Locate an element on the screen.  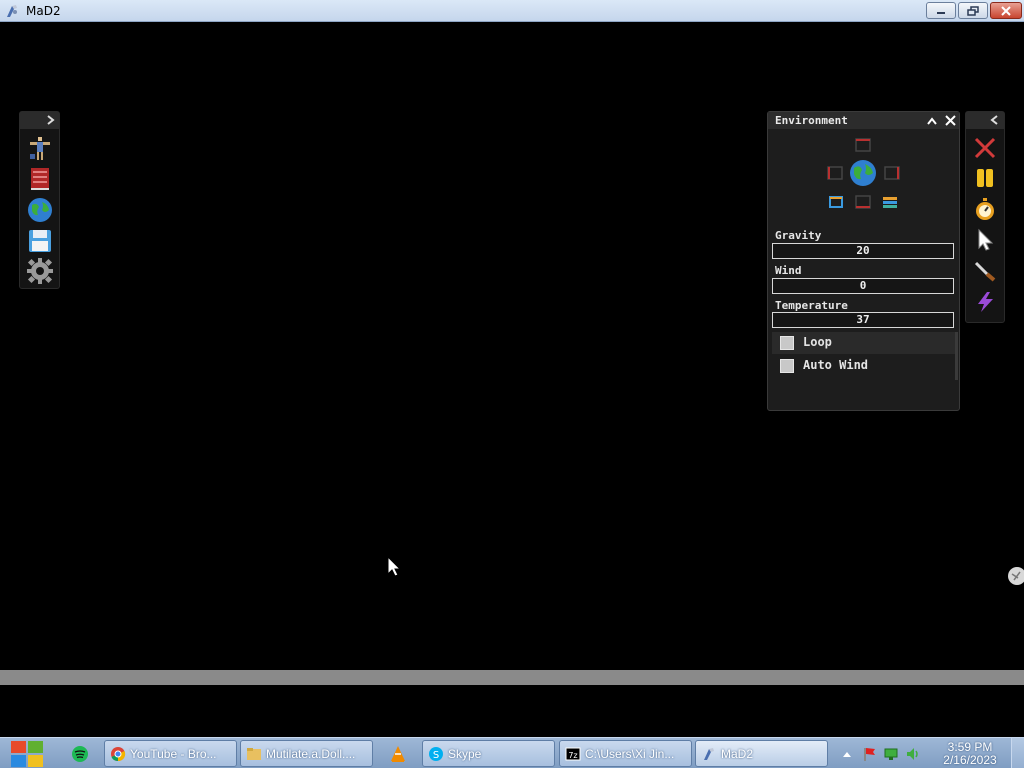
stopwatch-icon is located at coordinates (985, 209).